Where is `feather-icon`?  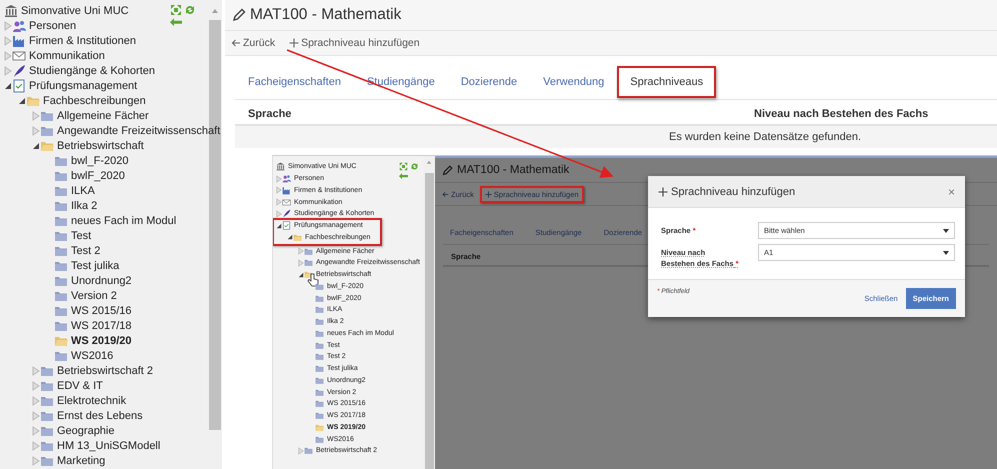
feather-icon is located at coordinates (286, 213).